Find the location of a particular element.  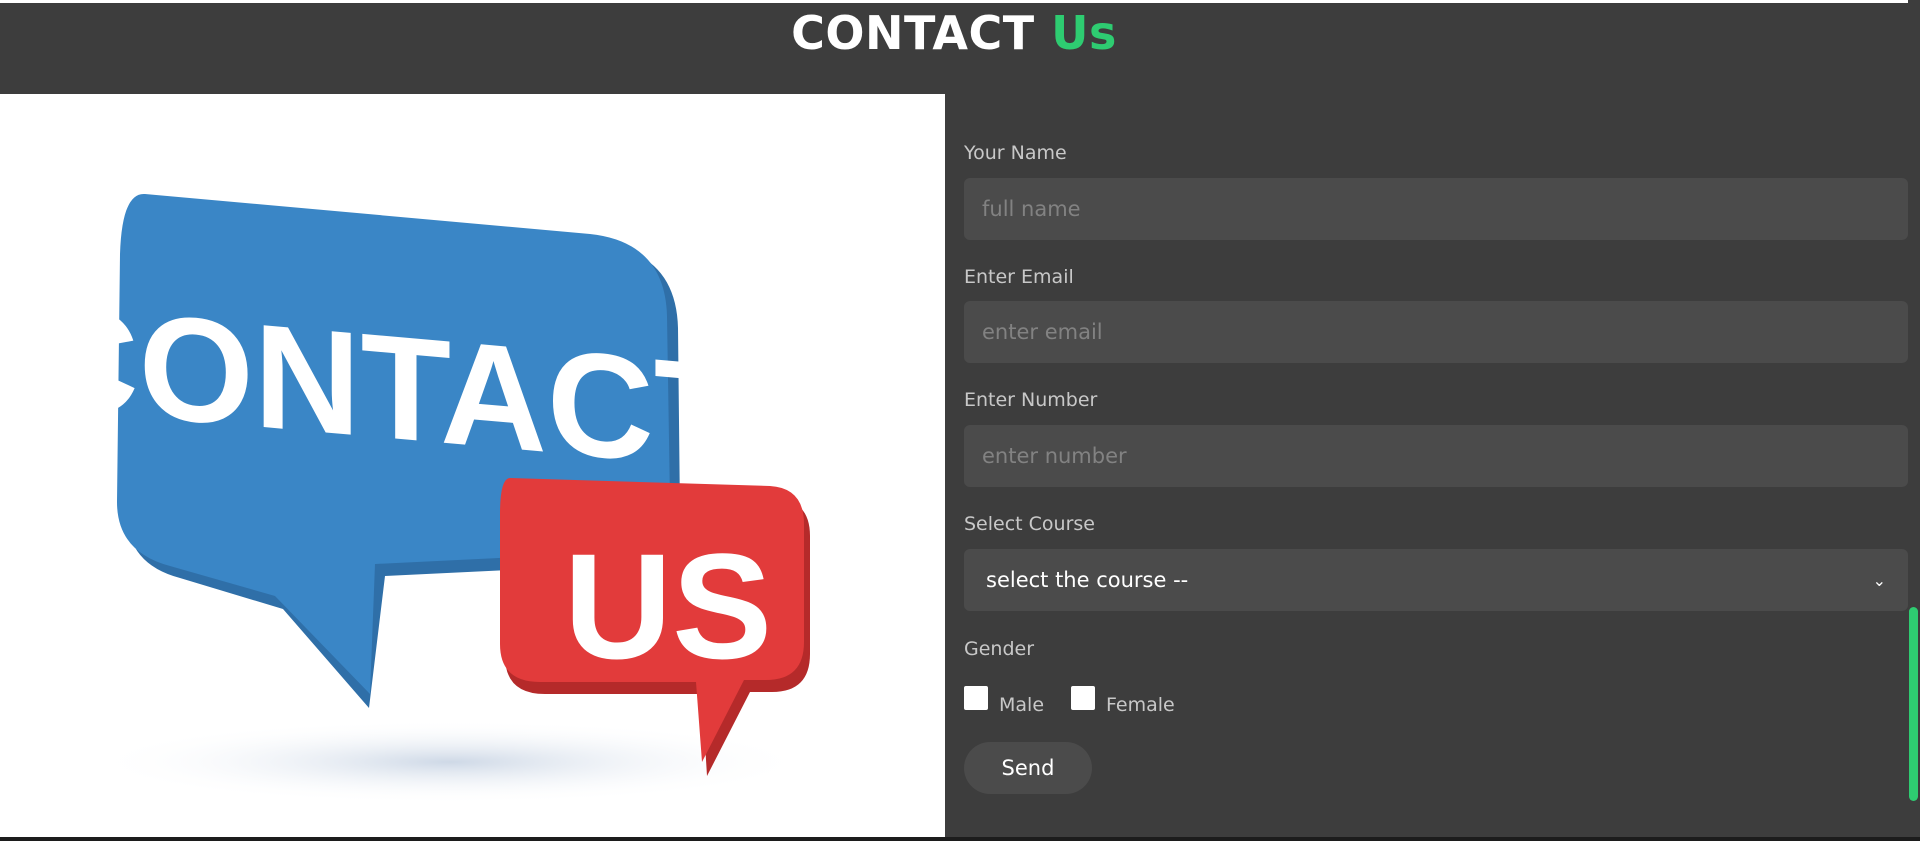

email-input is located at coordinates (1436, 332).